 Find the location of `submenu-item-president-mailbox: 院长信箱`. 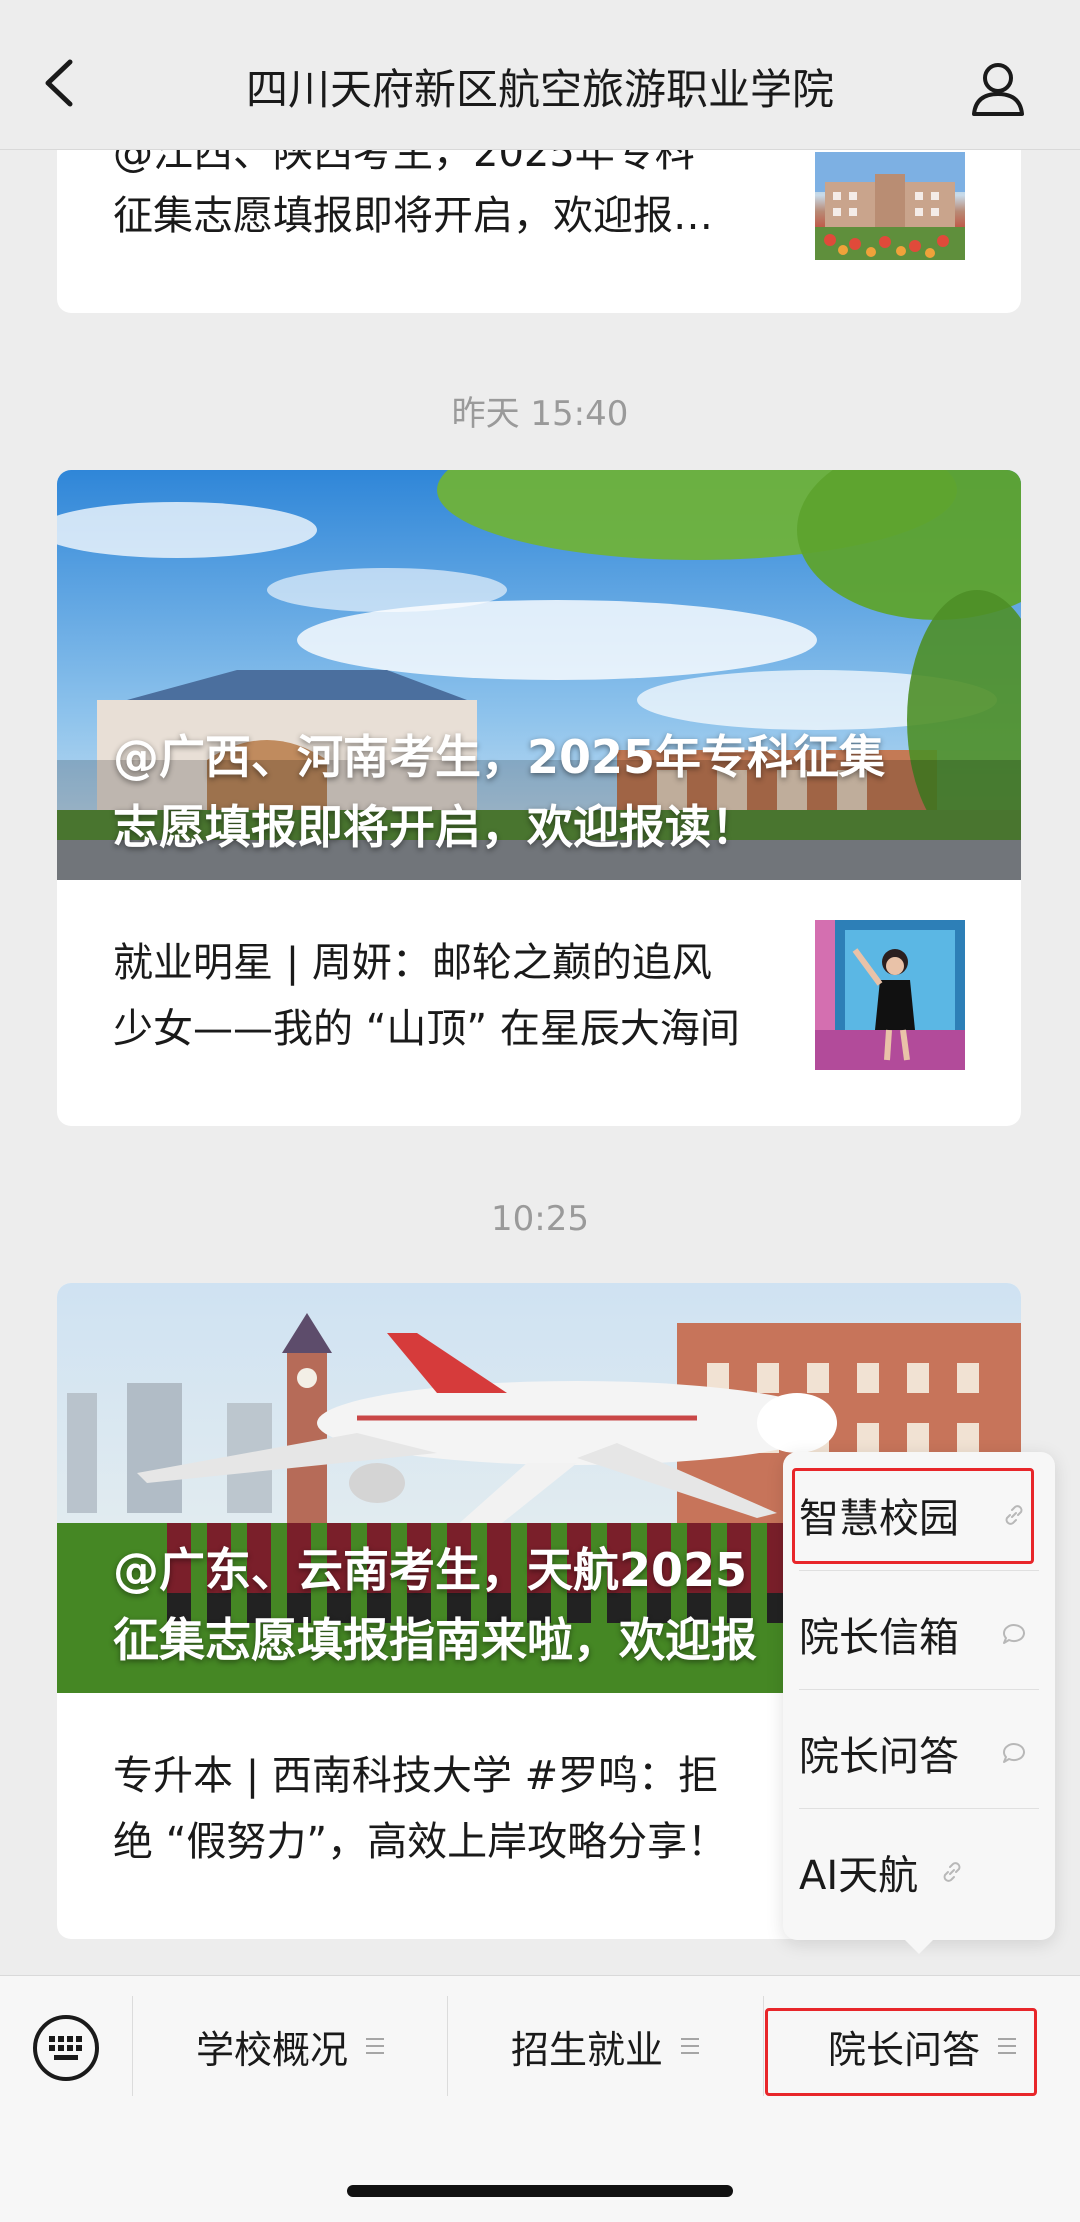

submenu-item-president-mailbox: 院长信箱 is located at coordinates (919, 1630).